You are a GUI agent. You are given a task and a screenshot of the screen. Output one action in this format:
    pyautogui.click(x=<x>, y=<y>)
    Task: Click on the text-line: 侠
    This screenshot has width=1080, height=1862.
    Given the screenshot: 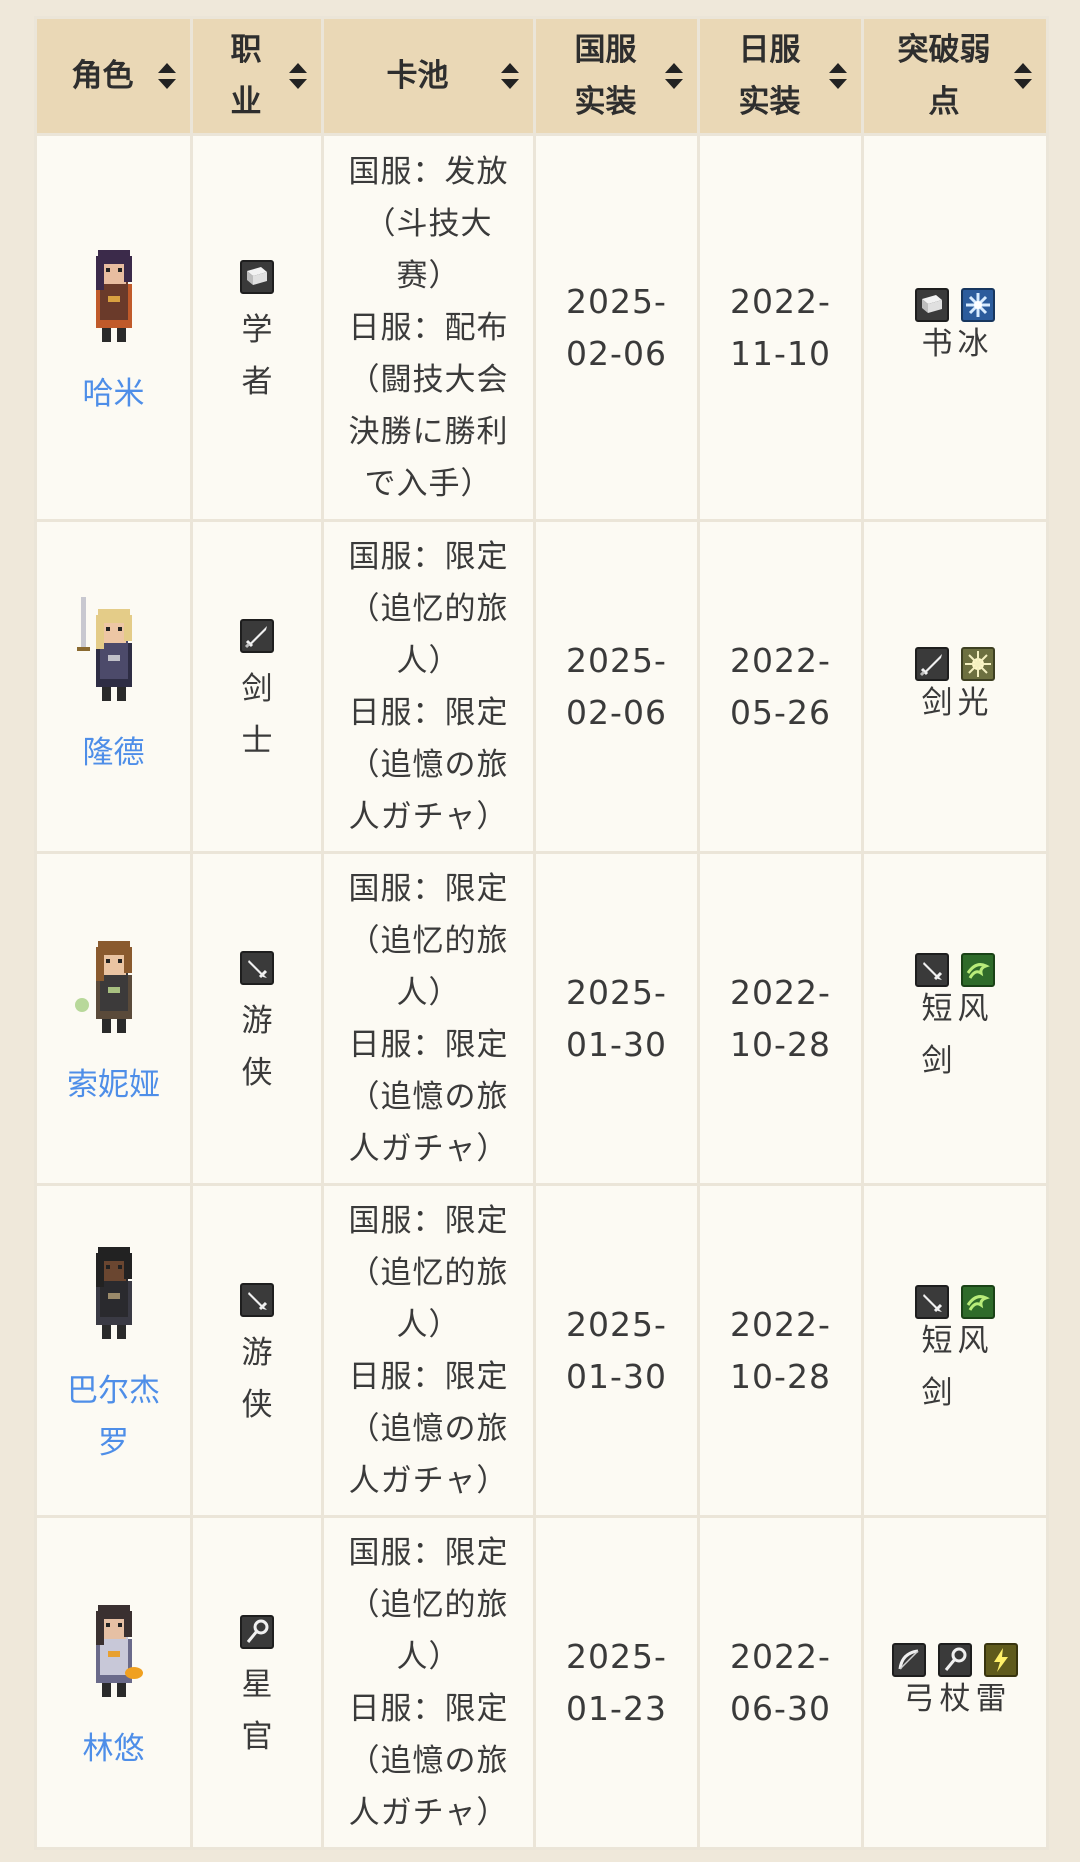 What is the action you would take?
    pyautogui.click(x=257, y=1404)
    